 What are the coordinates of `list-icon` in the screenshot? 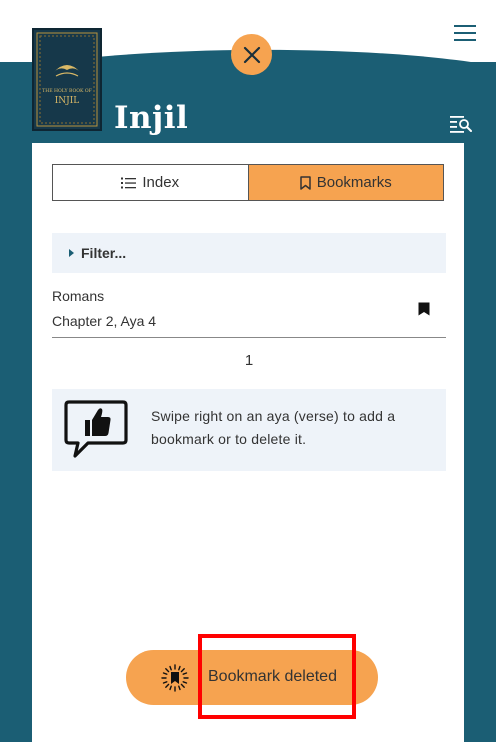 It's located at (129, 182).